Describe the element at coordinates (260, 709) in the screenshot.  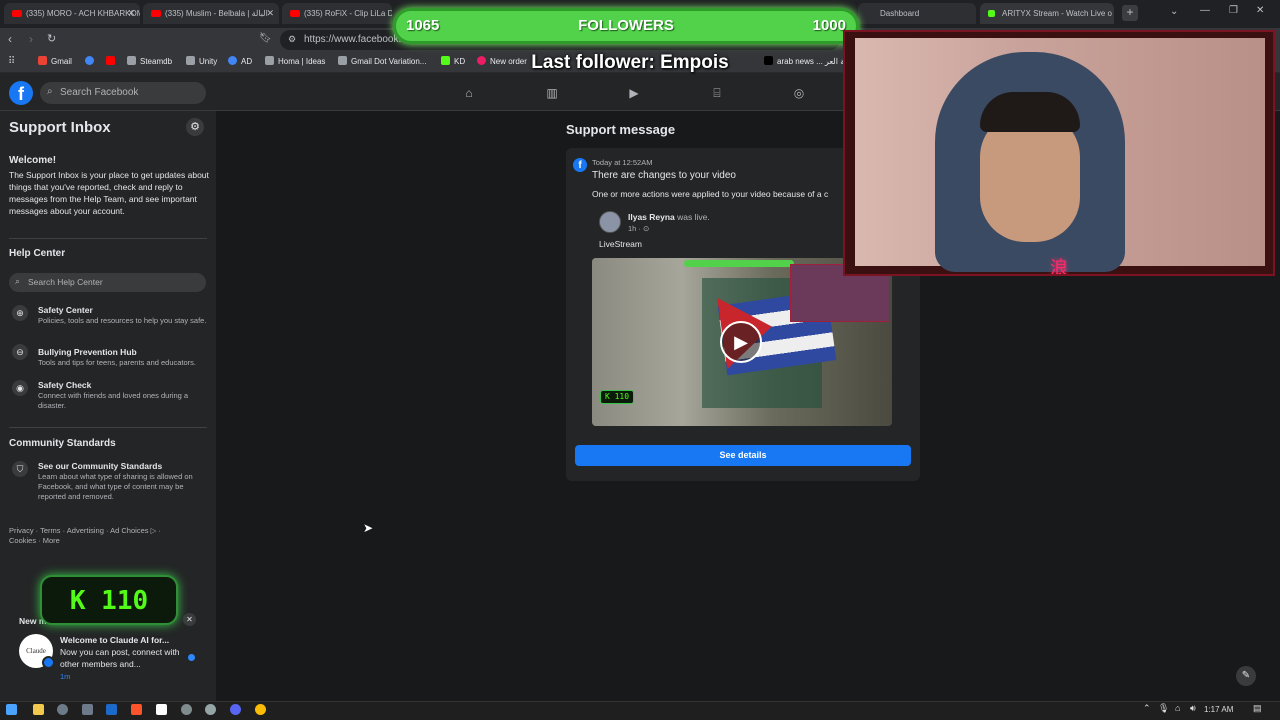
I see `chrome-icon` at that location.